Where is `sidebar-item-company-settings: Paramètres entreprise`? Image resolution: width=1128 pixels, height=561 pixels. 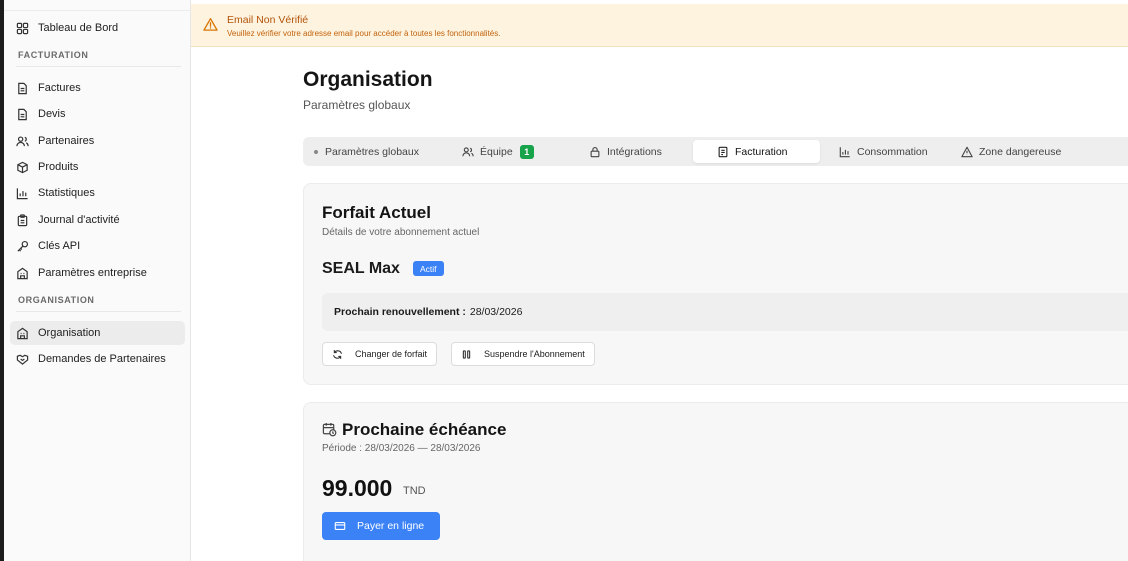
sidebar-item-company-settings: Paramètres entreprise is located at coordinates (97, 273).